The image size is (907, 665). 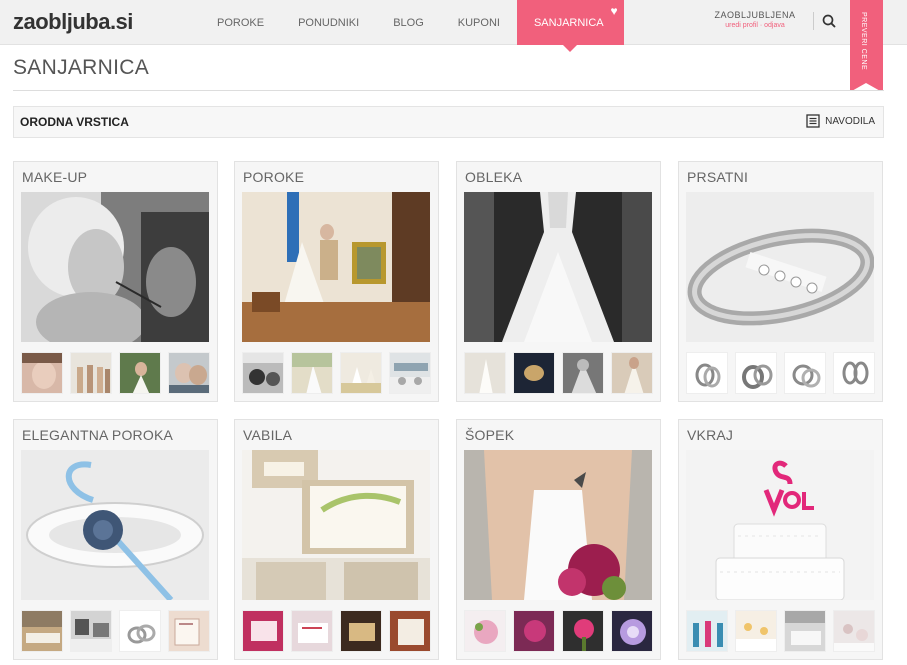 What do you see at coordinates (813, 121) in the screenshot?
I see `document-icon` at bounding box center [813, 121].